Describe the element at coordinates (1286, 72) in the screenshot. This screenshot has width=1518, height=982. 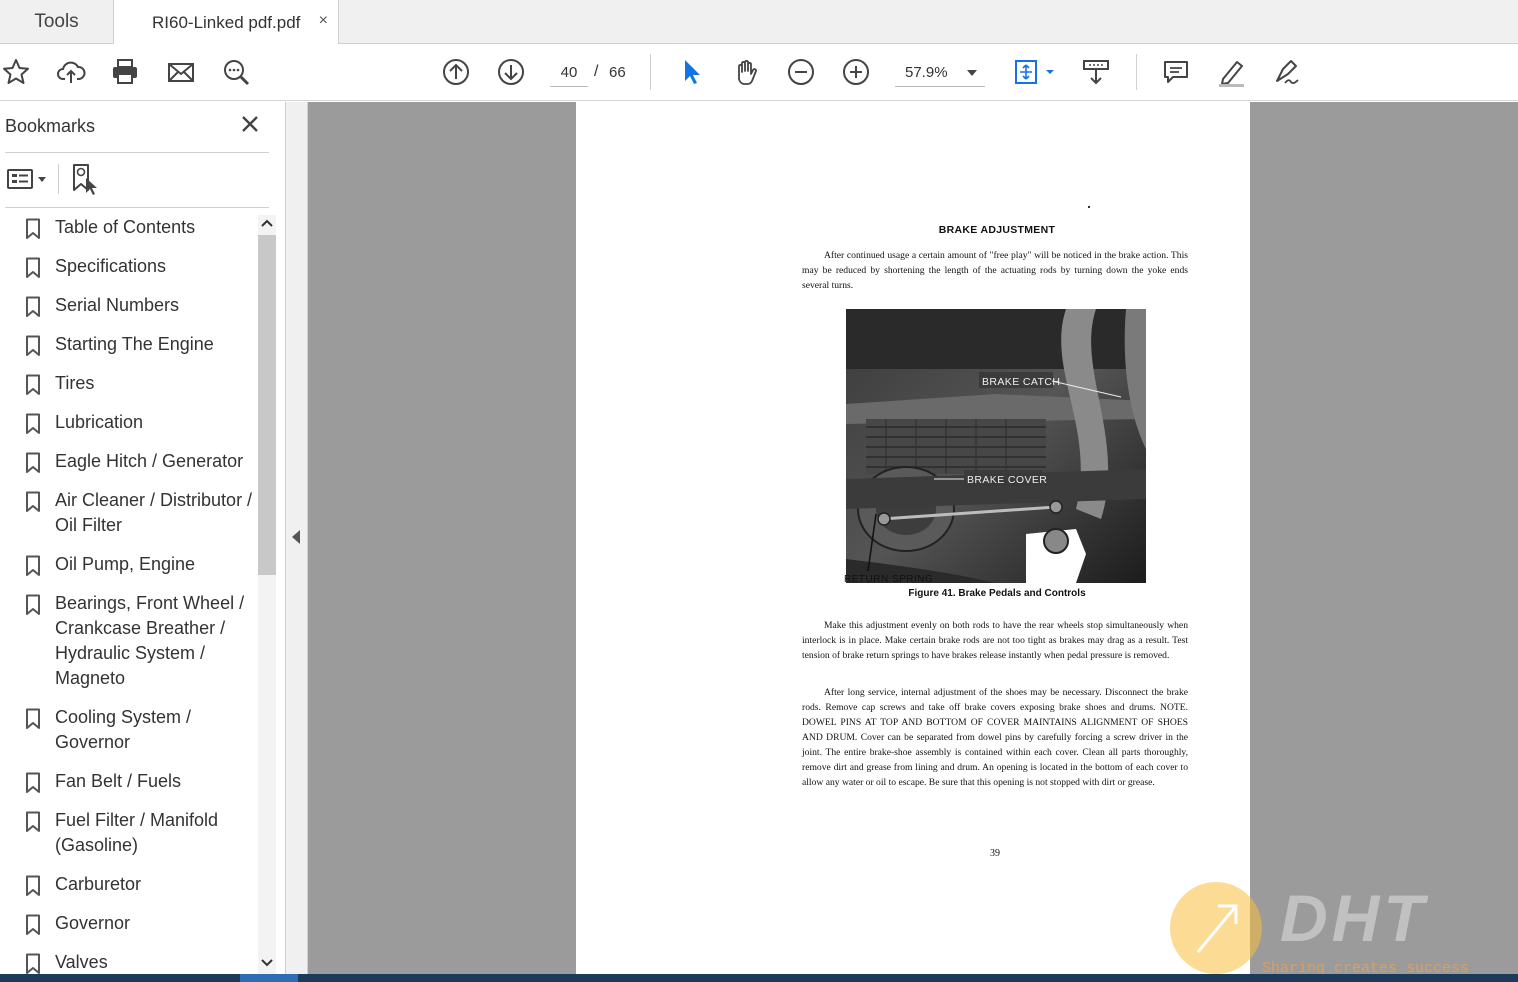
I see `sign-icon` at that location.